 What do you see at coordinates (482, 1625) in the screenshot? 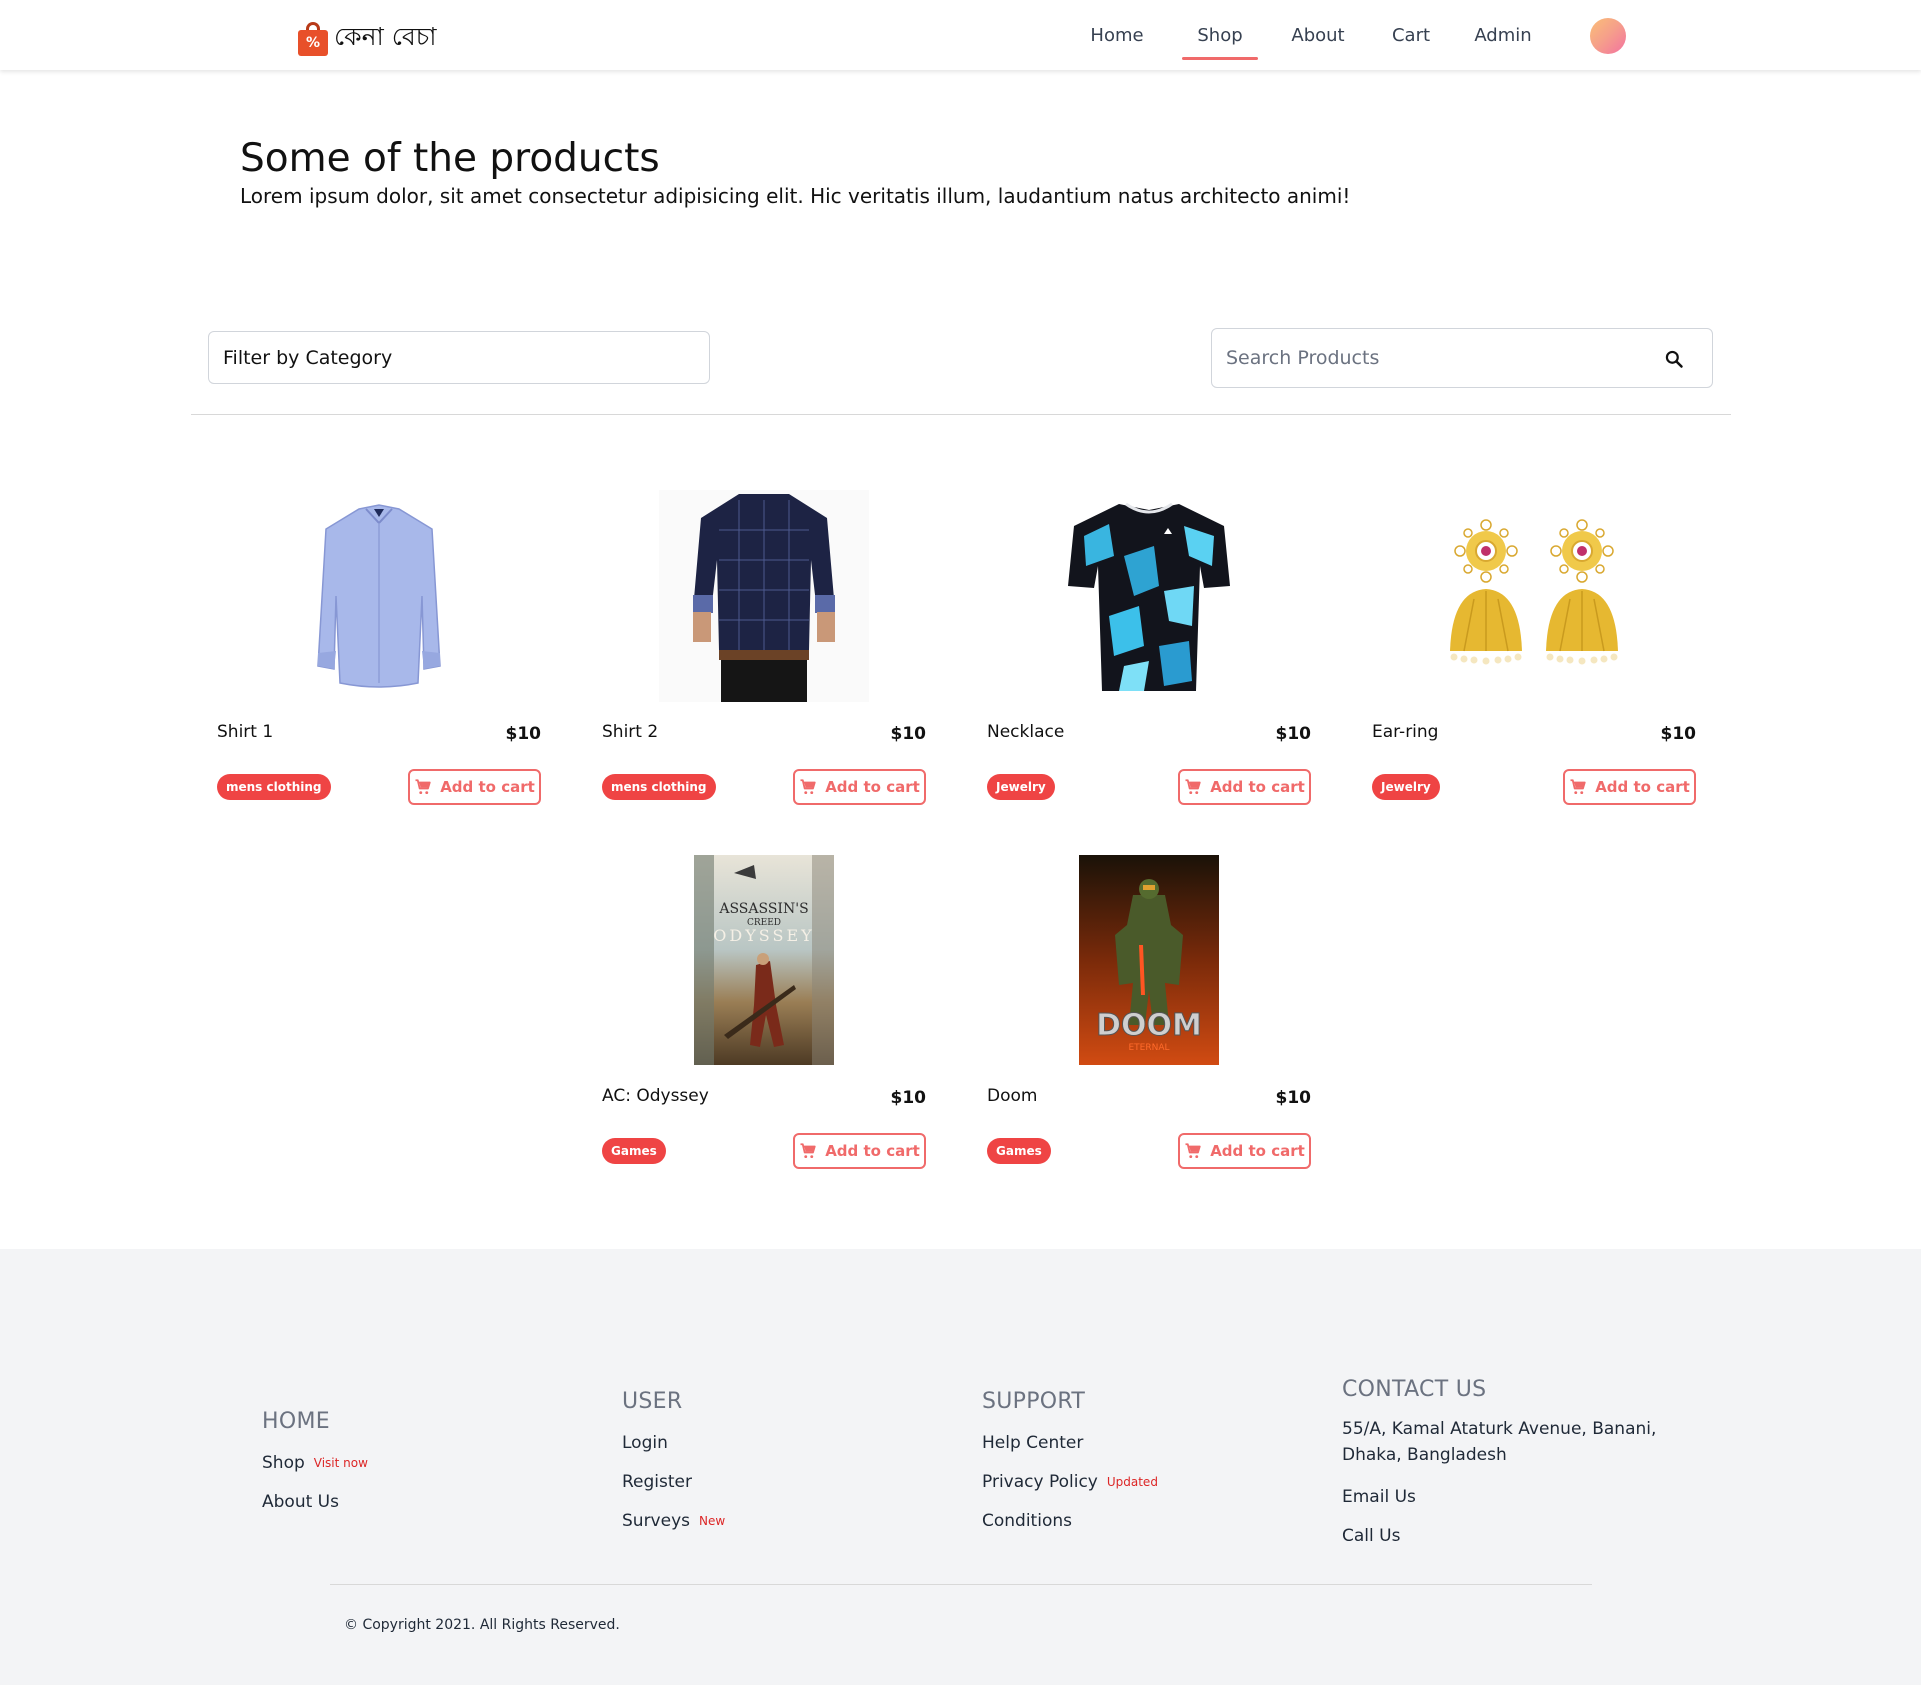
I see `copyright-text: © Copyright 2021. All Rights Reserved.` at bounding box center [482, 1625].